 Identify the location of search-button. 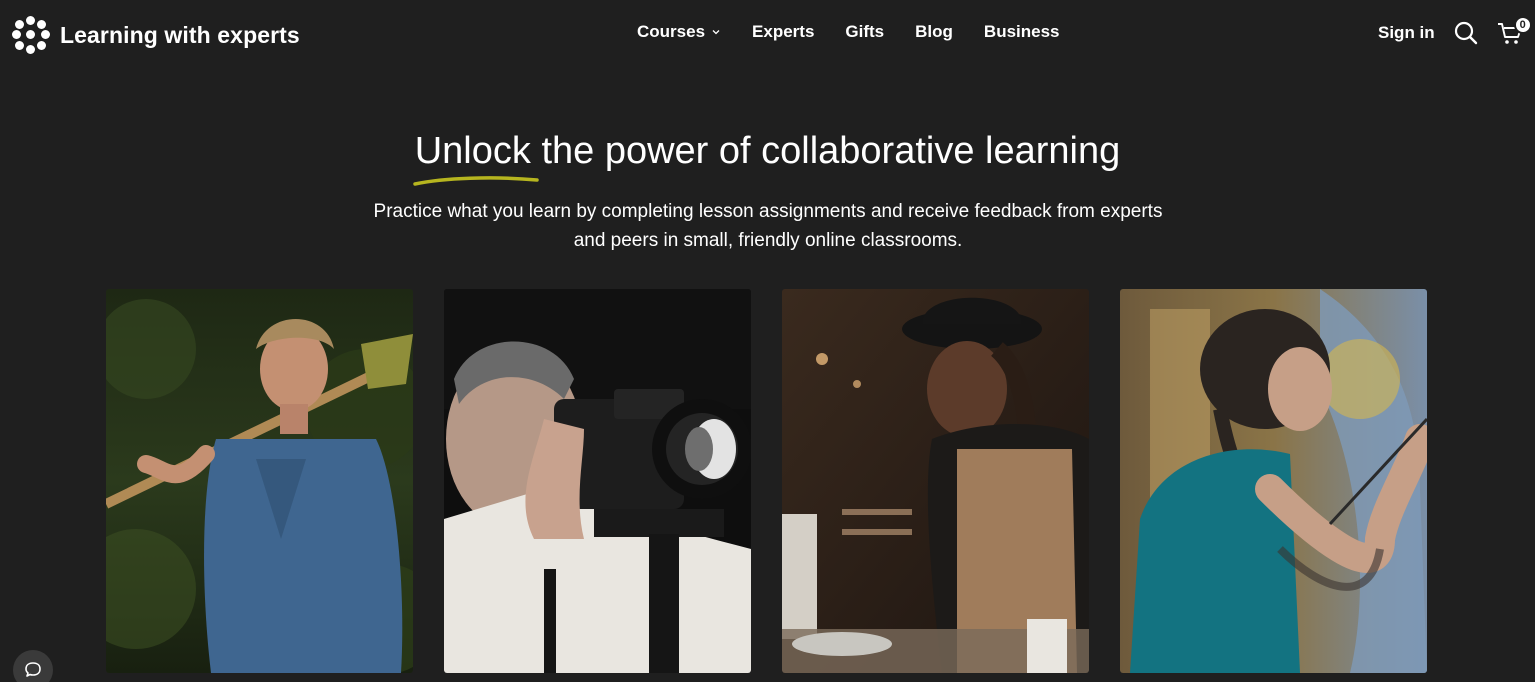
(1466, 33).